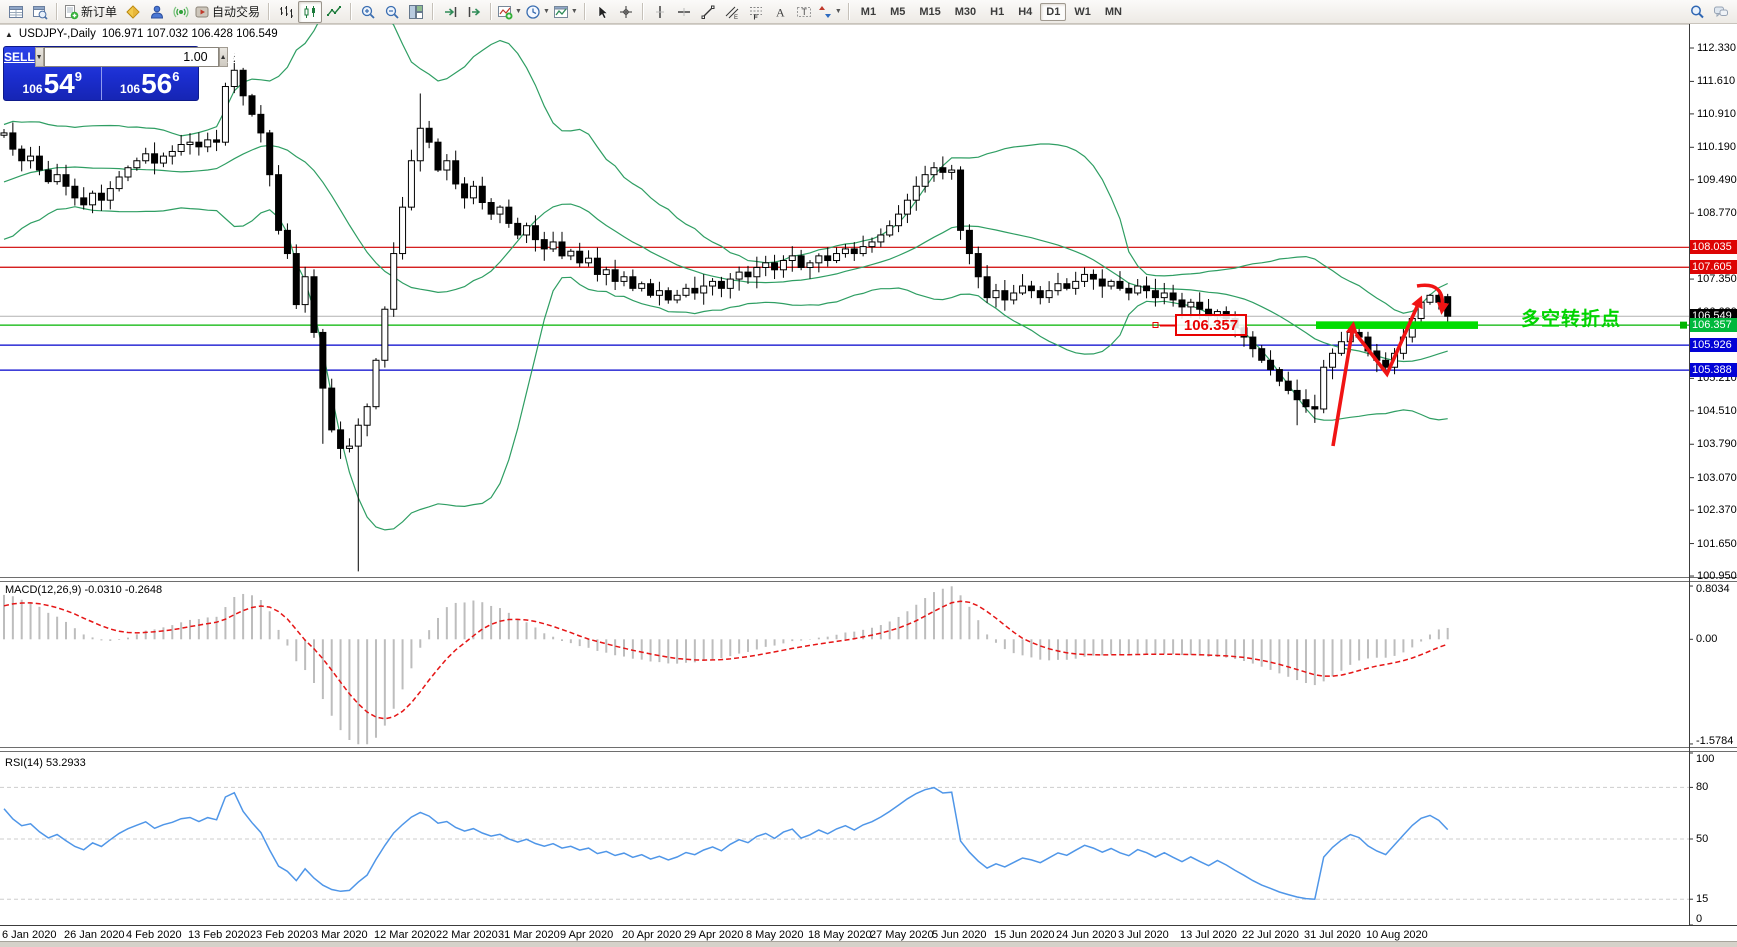  Describe the element at coordinates (19, 57) in the screenshot. I see `sell-button: SELL` at that location.